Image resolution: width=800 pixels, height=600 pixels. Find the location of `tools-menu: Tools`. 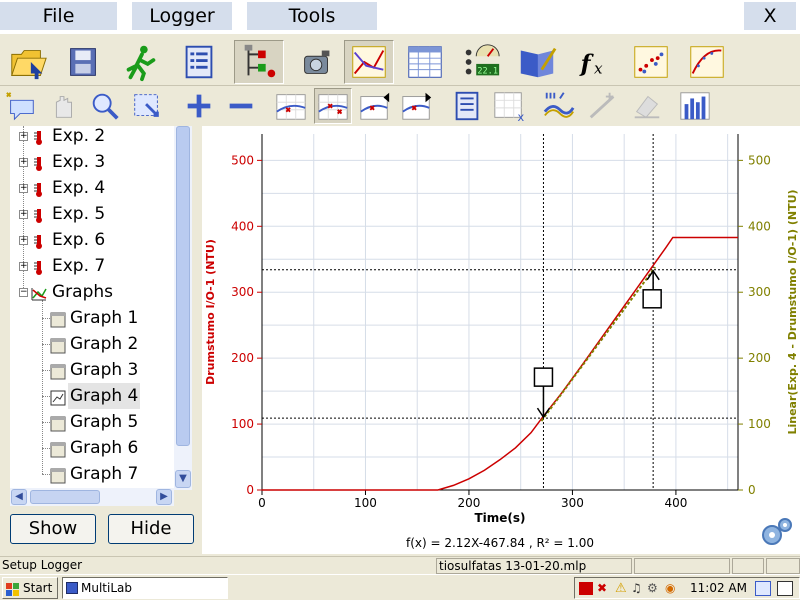

tools-menu: Tools is located at coordinates (312, 16).